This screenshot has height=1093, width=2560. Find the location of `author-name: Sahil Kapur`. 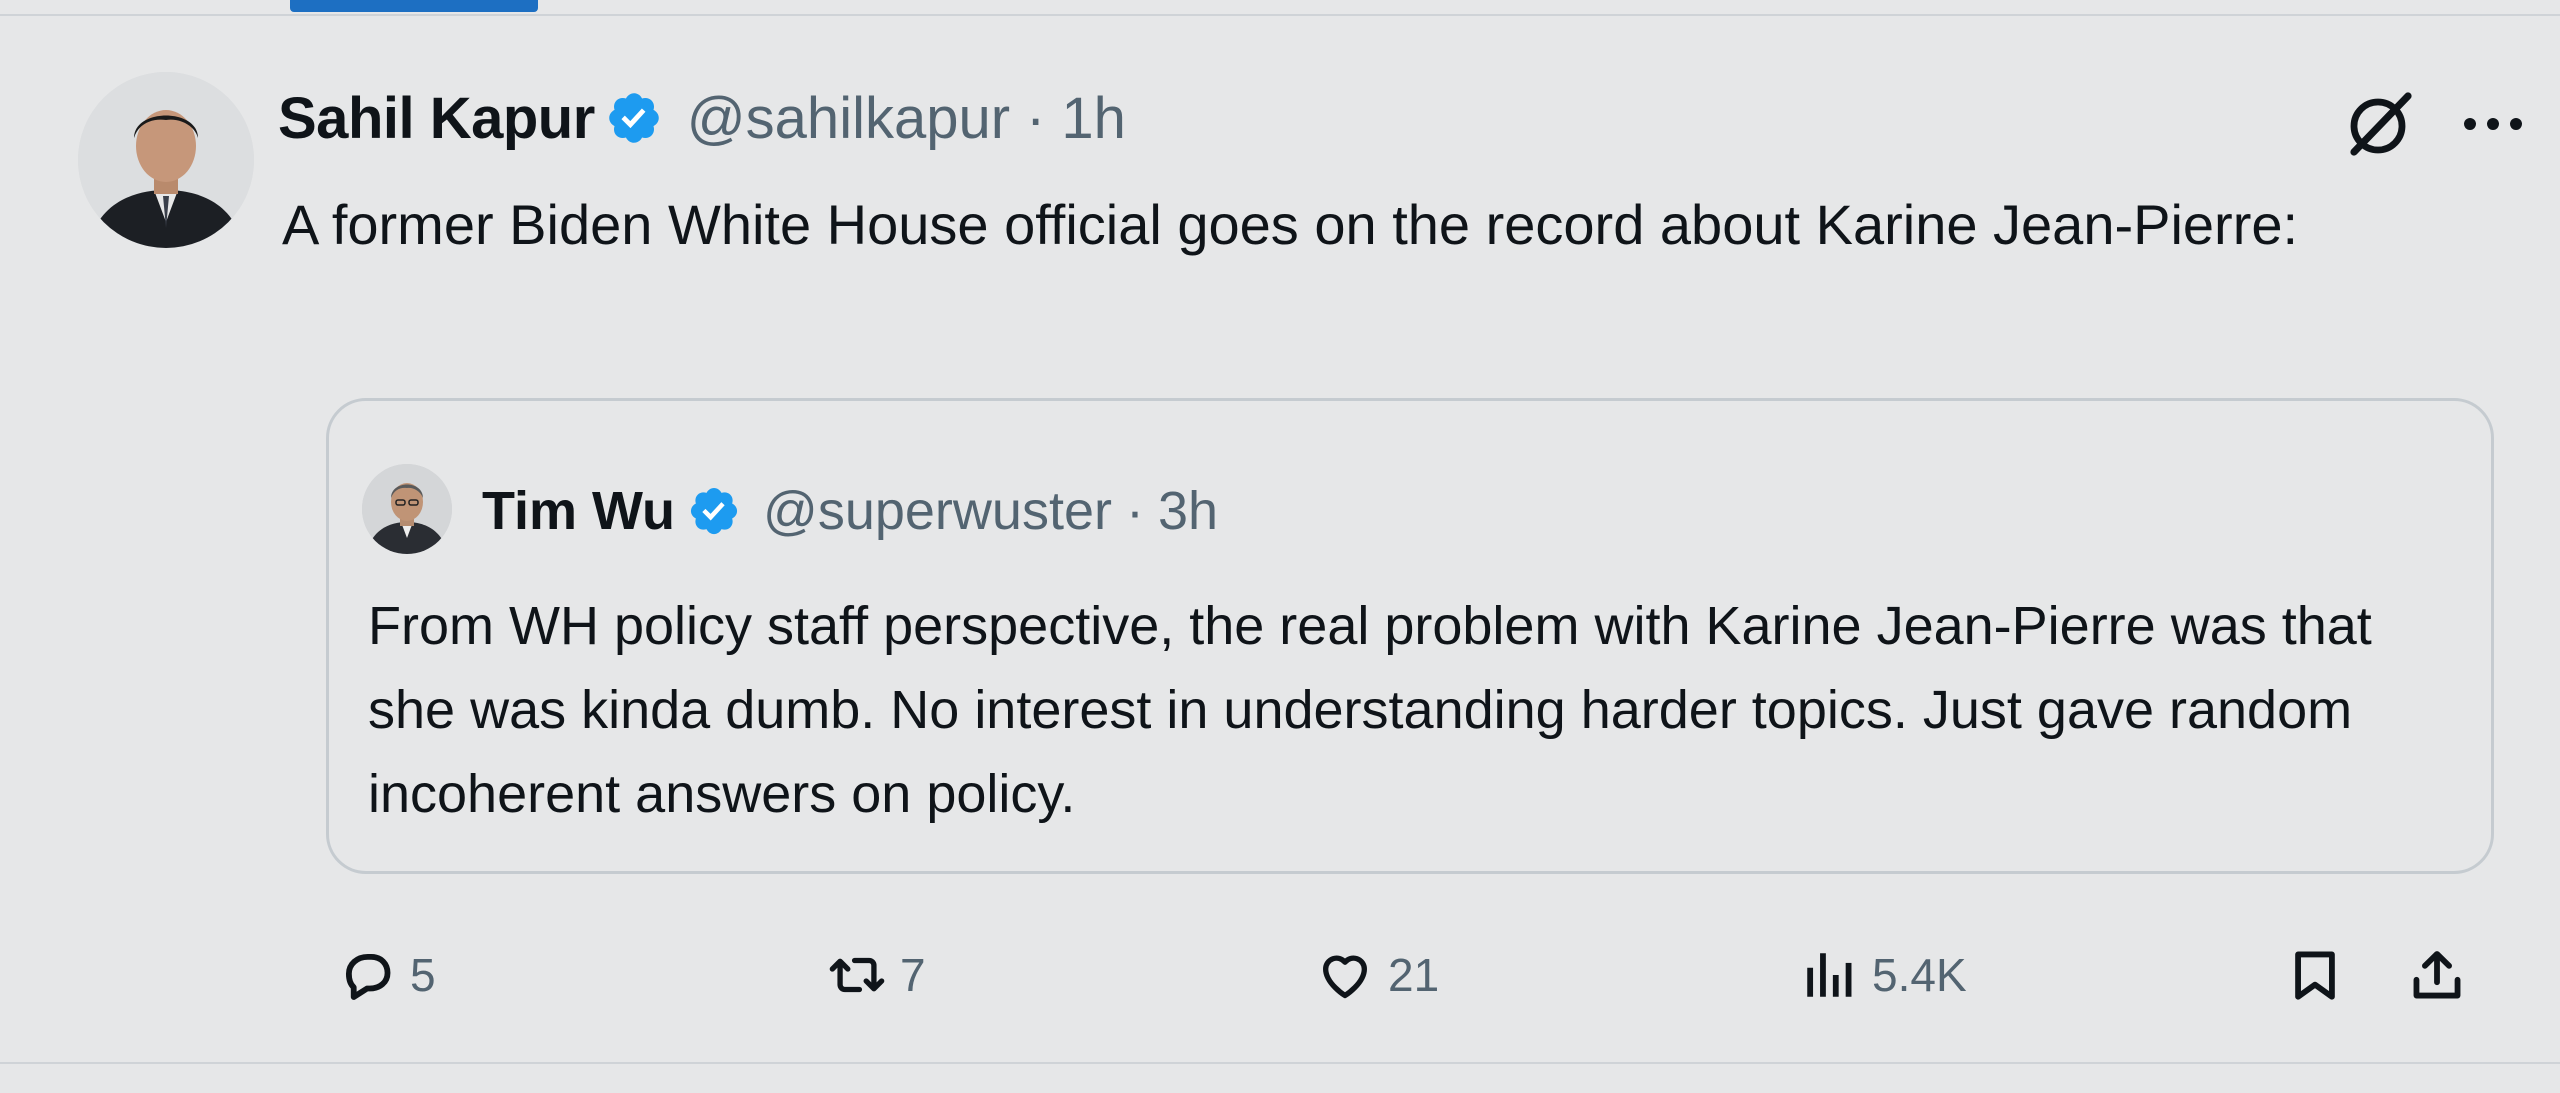

author-name: Sahil Kapur is located at coordinates (436, 118).